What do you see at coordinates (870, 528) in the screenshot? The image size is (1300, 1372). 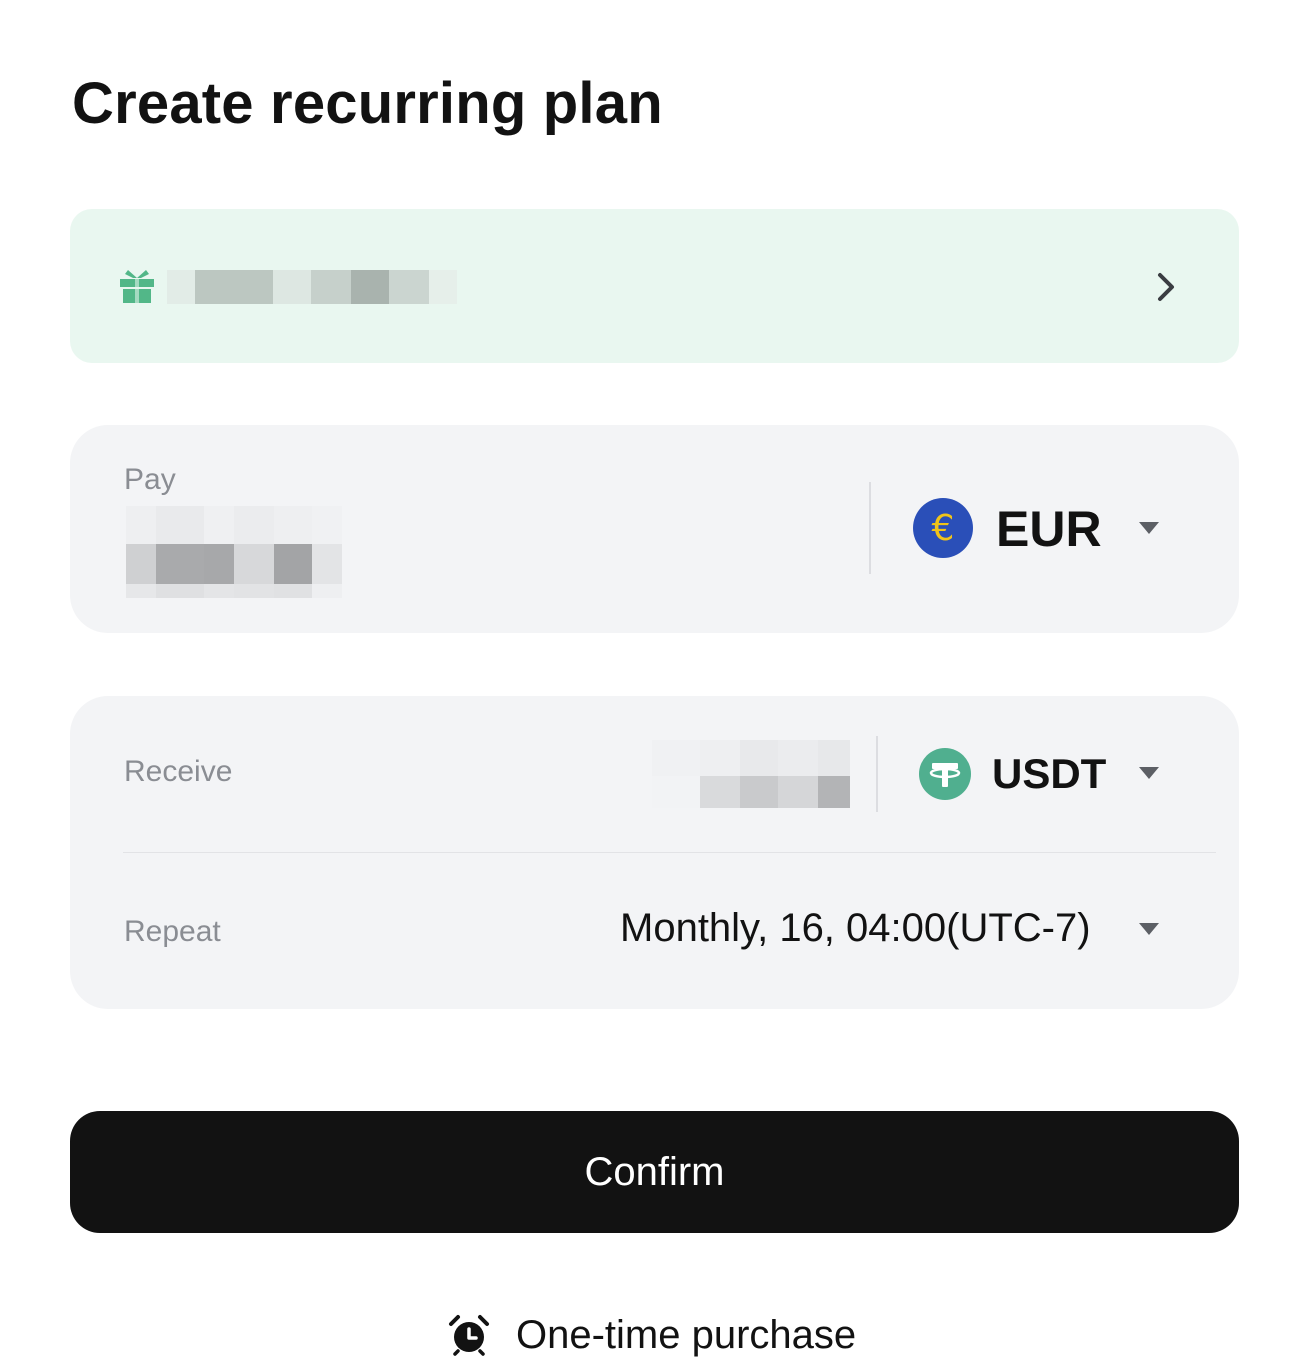 I see `pay-divider` at bounding box center [870, 528].